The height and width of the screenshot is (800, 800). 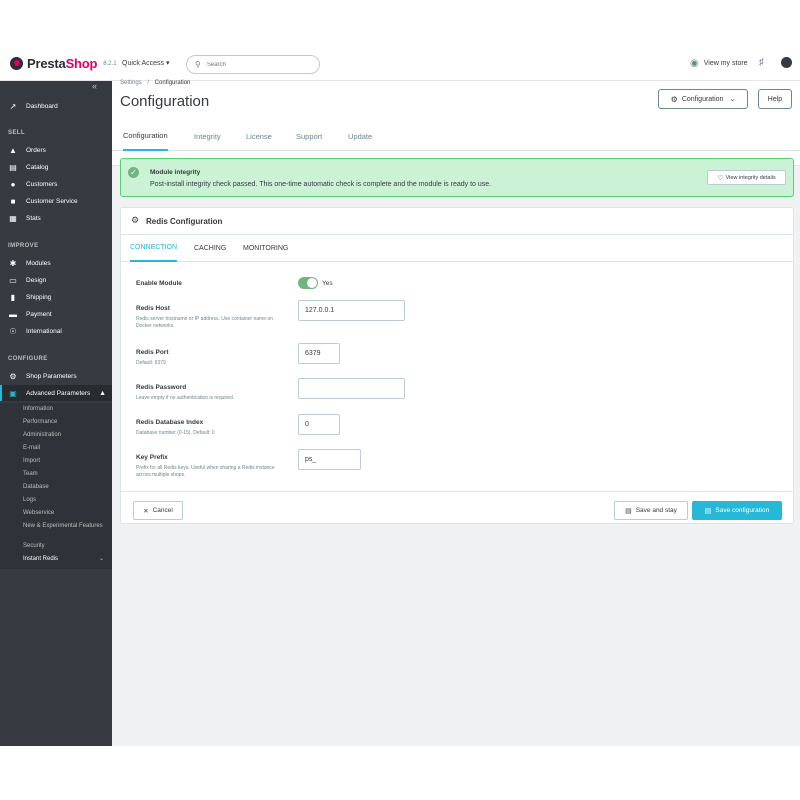 I want to click on sidebar-item-customers: ● Customers, so click(x=56, y=184).